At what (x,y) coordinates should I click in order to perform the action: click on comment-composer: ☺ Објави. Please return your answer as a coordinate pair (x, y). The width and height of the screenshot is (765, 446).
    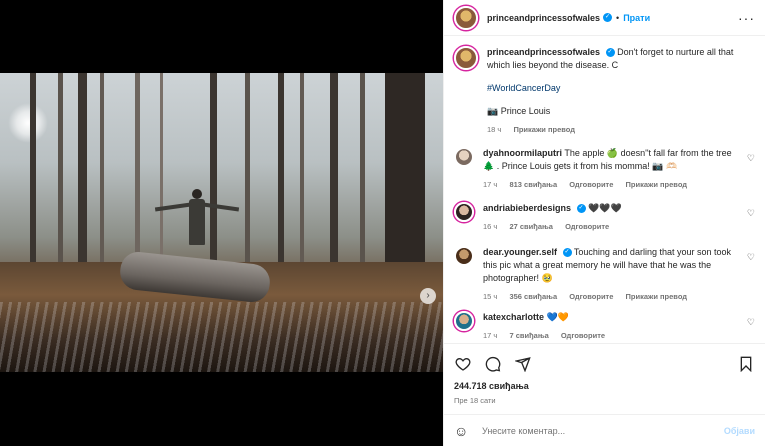
    Looking at the image, I should click on (604, 430).